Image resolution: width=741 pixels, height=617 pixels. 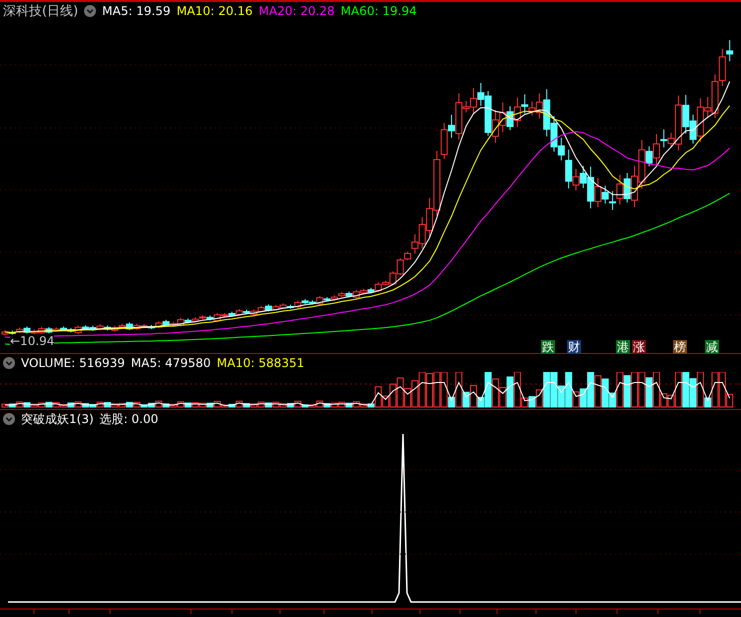 What do you see at coordinates (136, 11) in the screenshot?
I see `indicator-value: MA5: 19.59` at bounding box center [136, 11].